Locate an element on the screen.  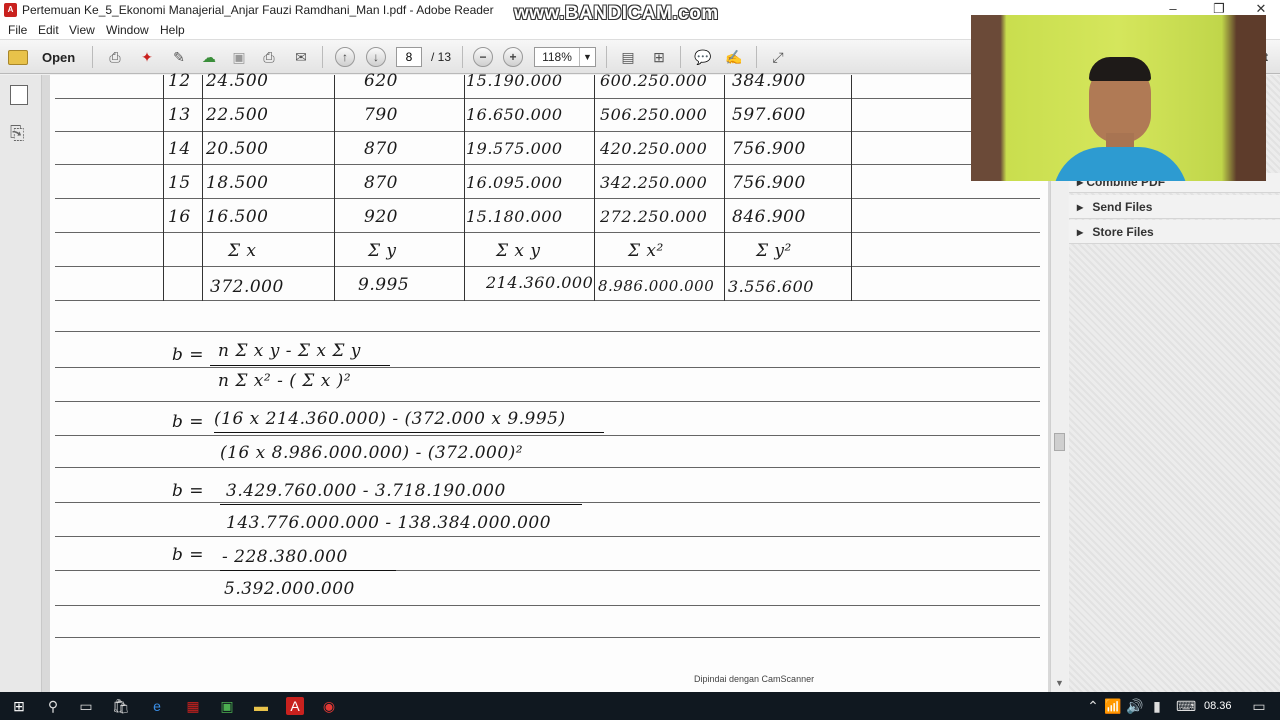
fit-page-icon: ▤ is located at coordinates (628, 57).